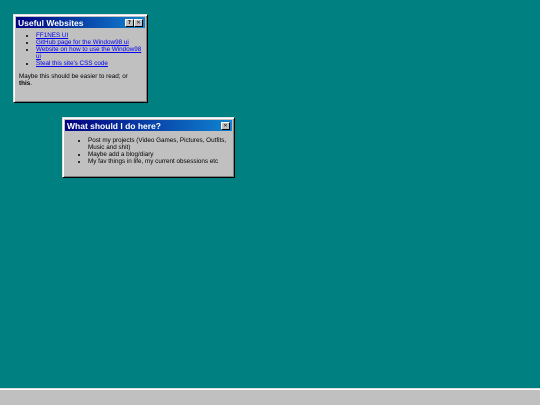 Image resolution: width=540 pixels, height=405 pixels. I want to click on window-title: Useful Websites, so click(51, 22).